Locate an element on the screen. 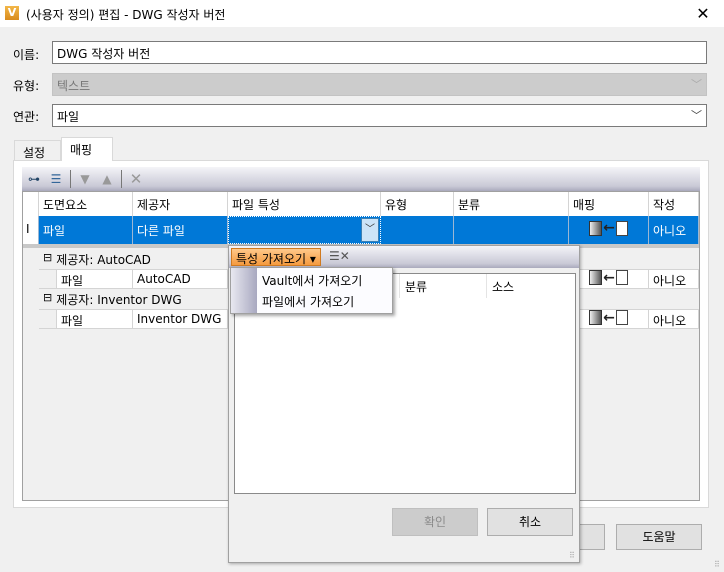  col-source: 소스 is located at coordinates (503, 286).